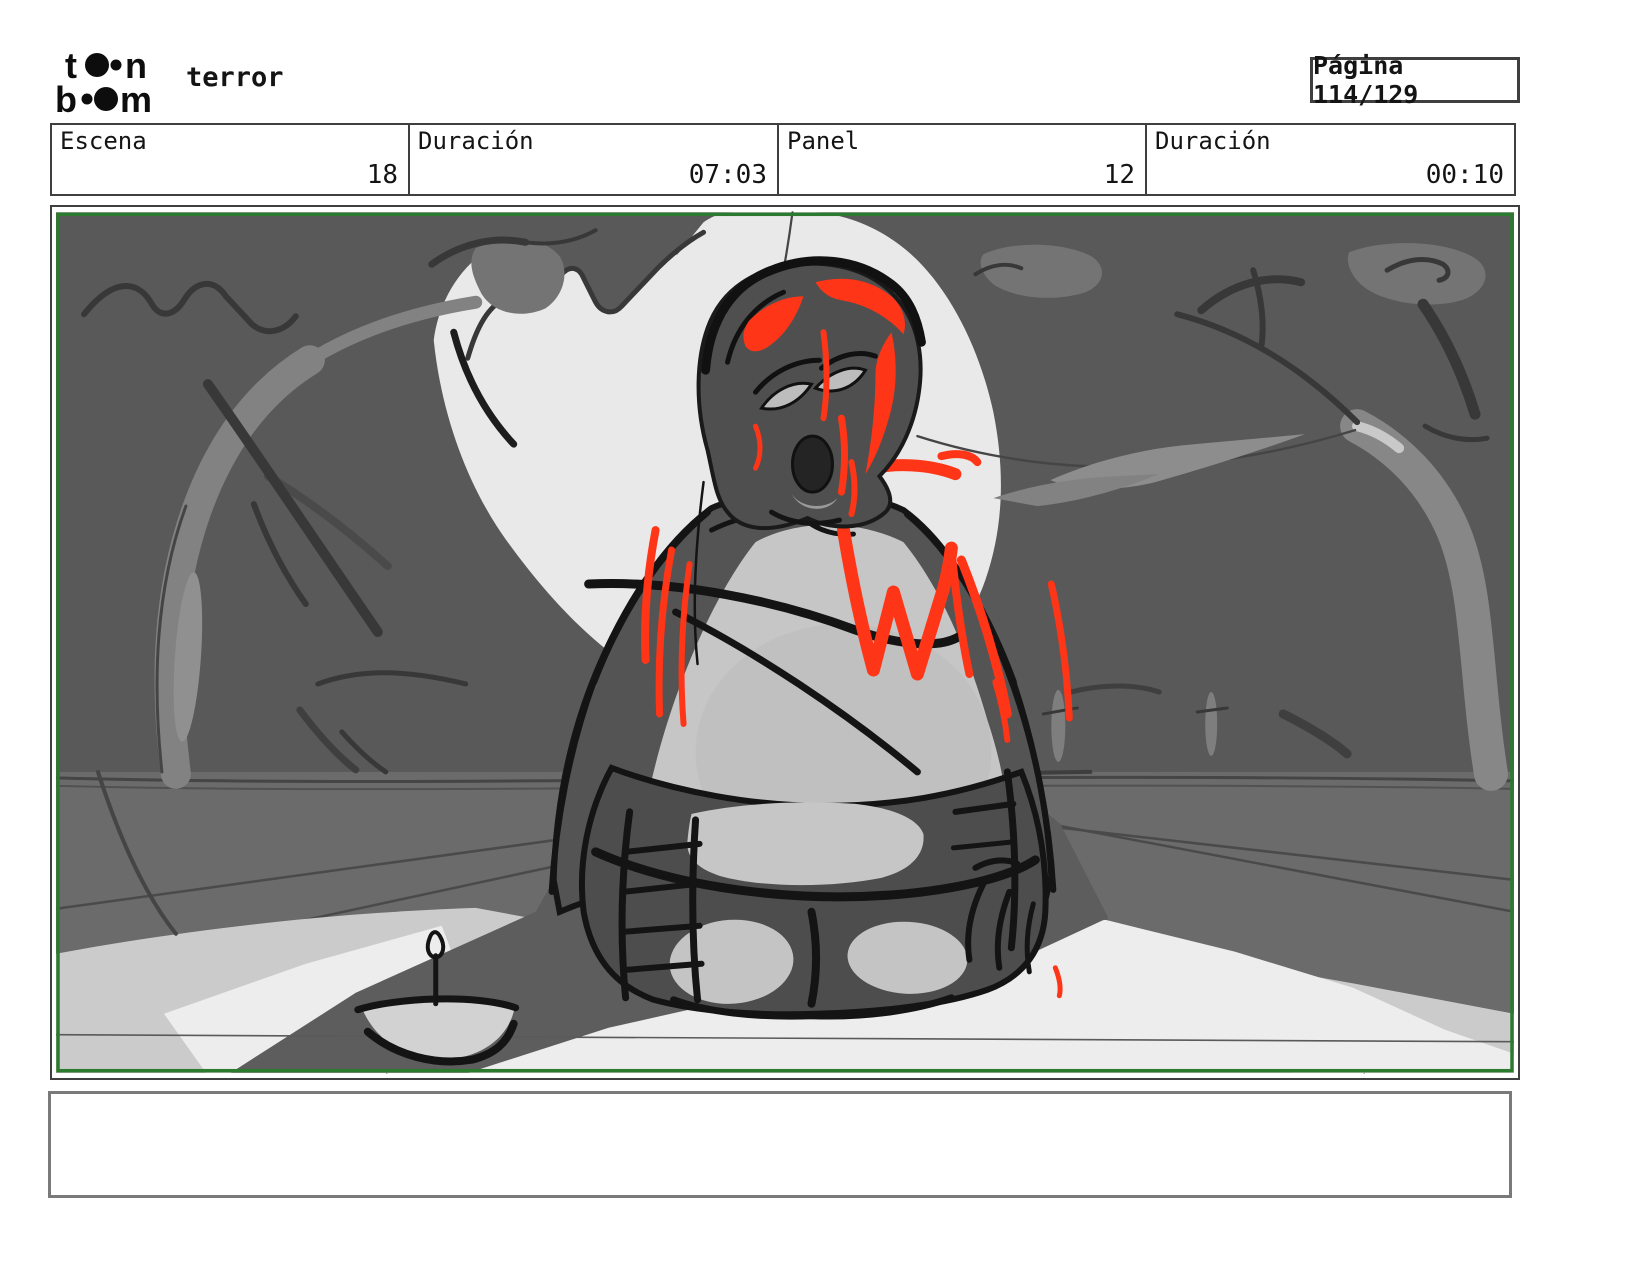 The width and height of the screenshot is (1650, 1275). I want to click on project-title: terror, so click(235, 77).